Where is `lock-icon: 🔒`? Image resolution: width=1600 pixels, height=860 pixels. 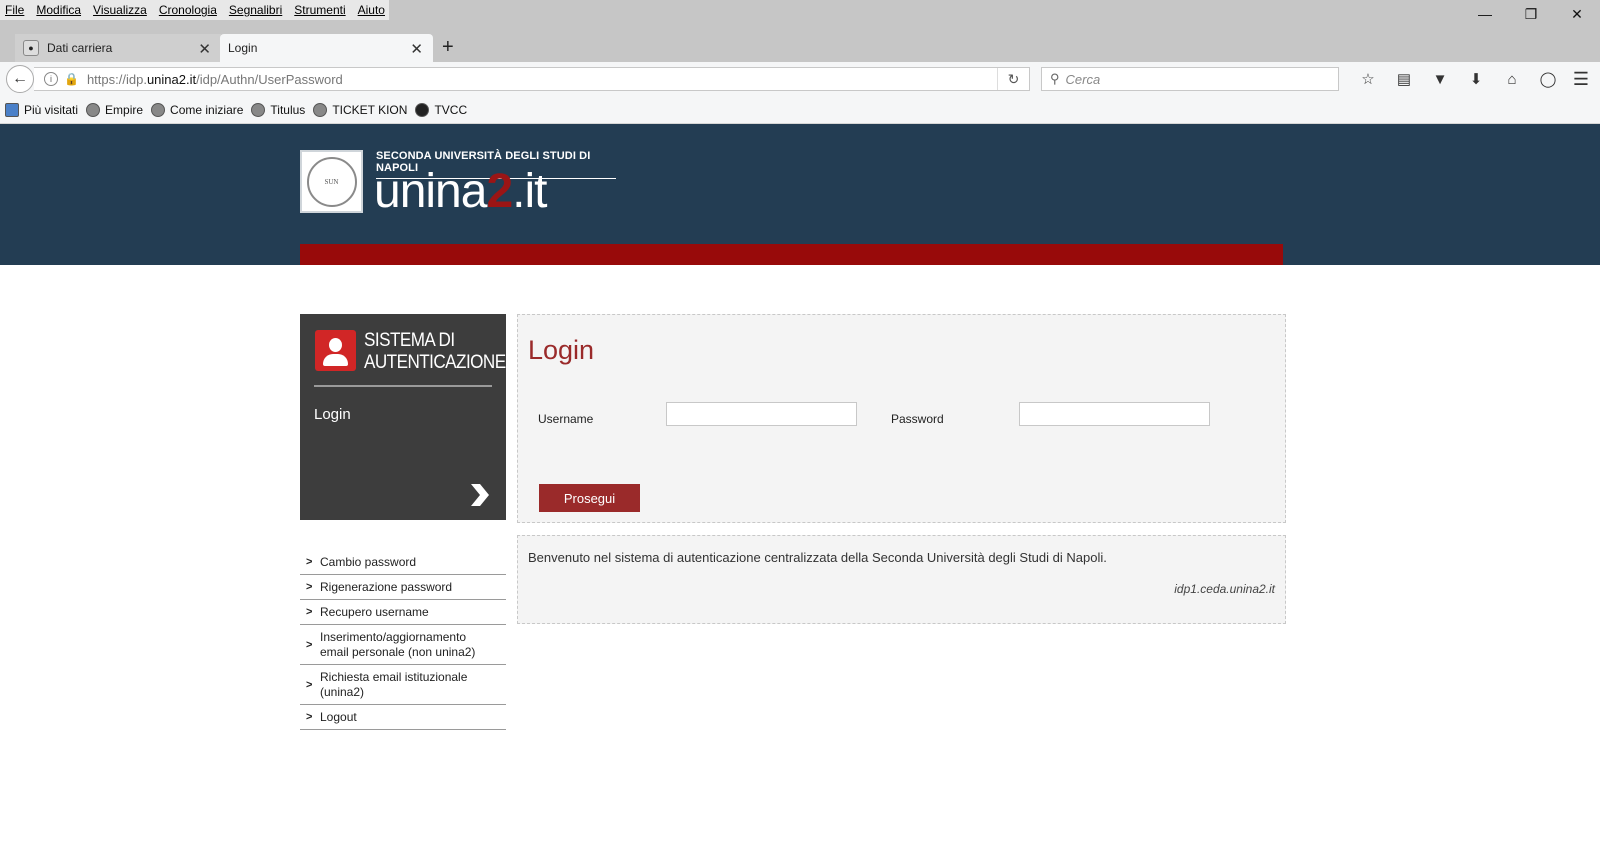 lock-icon: 🔒 is located at coordinates (71, 79).